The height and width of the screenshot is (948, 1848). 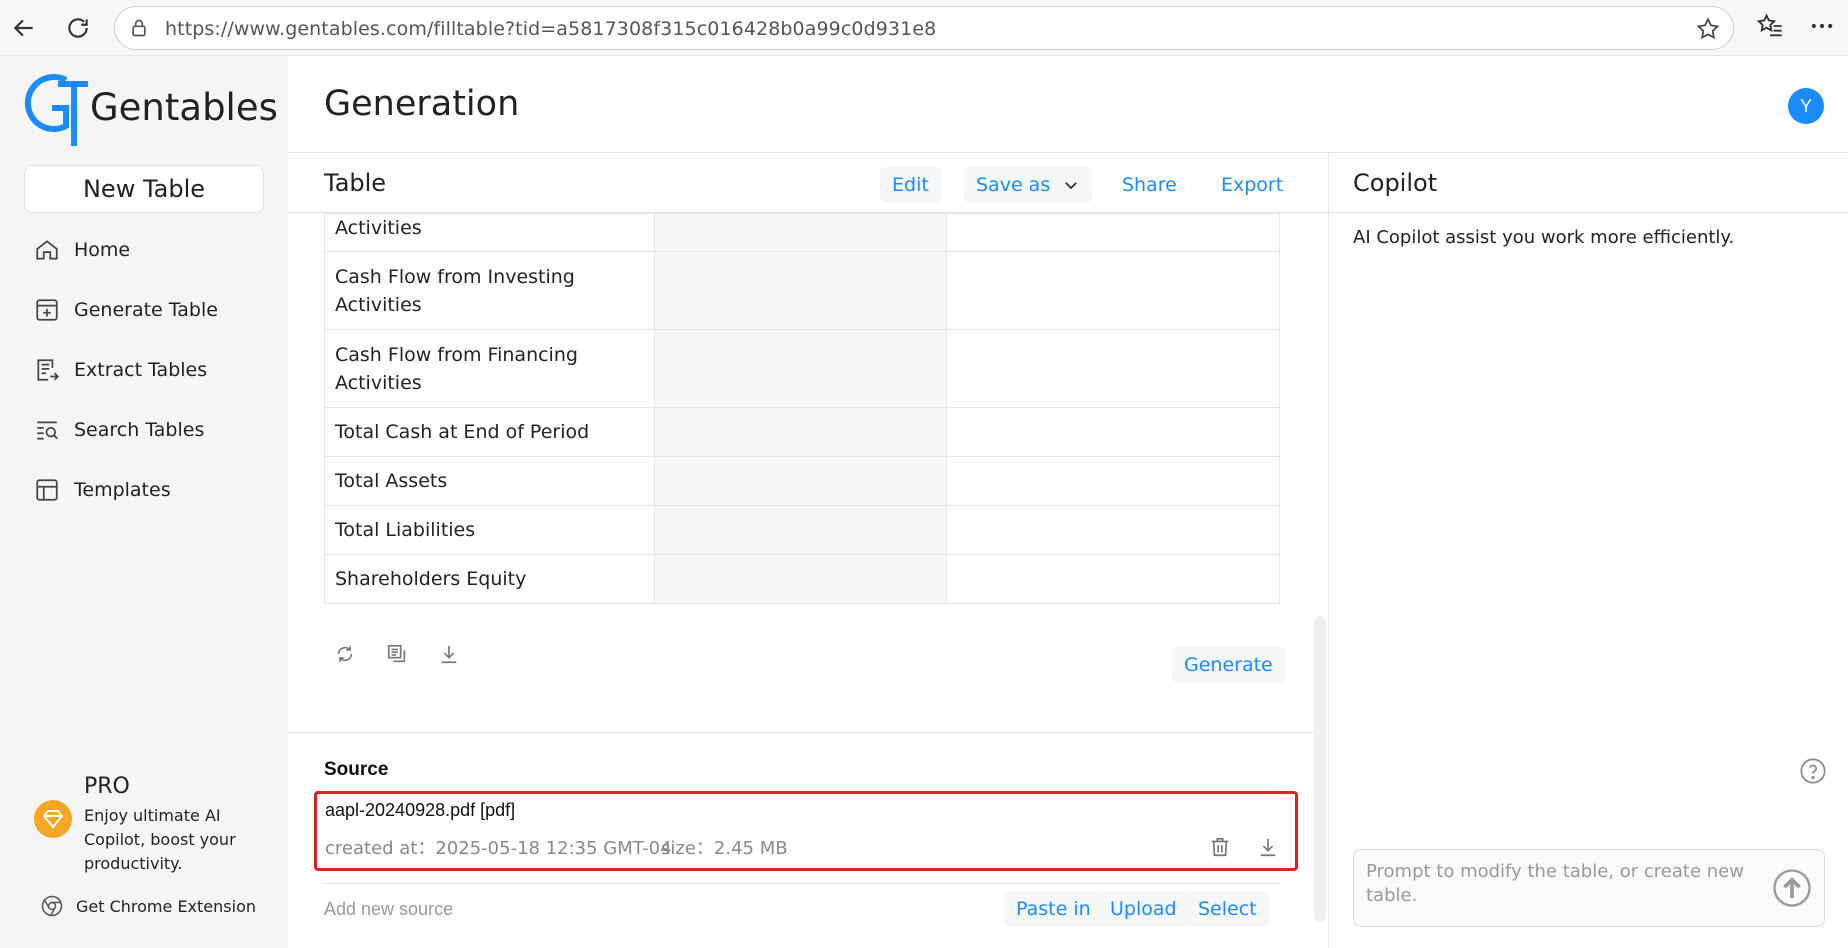 I want to click on chevron-down-icon, so click(x=1071, y=186).